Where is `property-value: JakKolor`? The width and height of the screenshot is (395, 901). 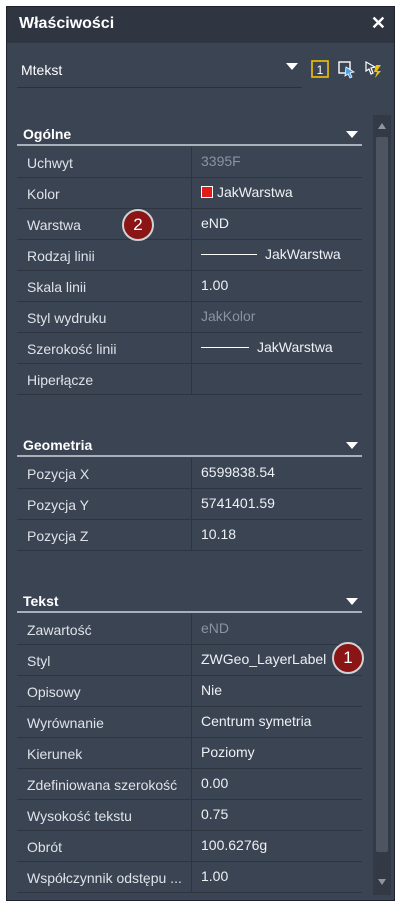 property-value: JakKolor is located at coordinates (228, 316).